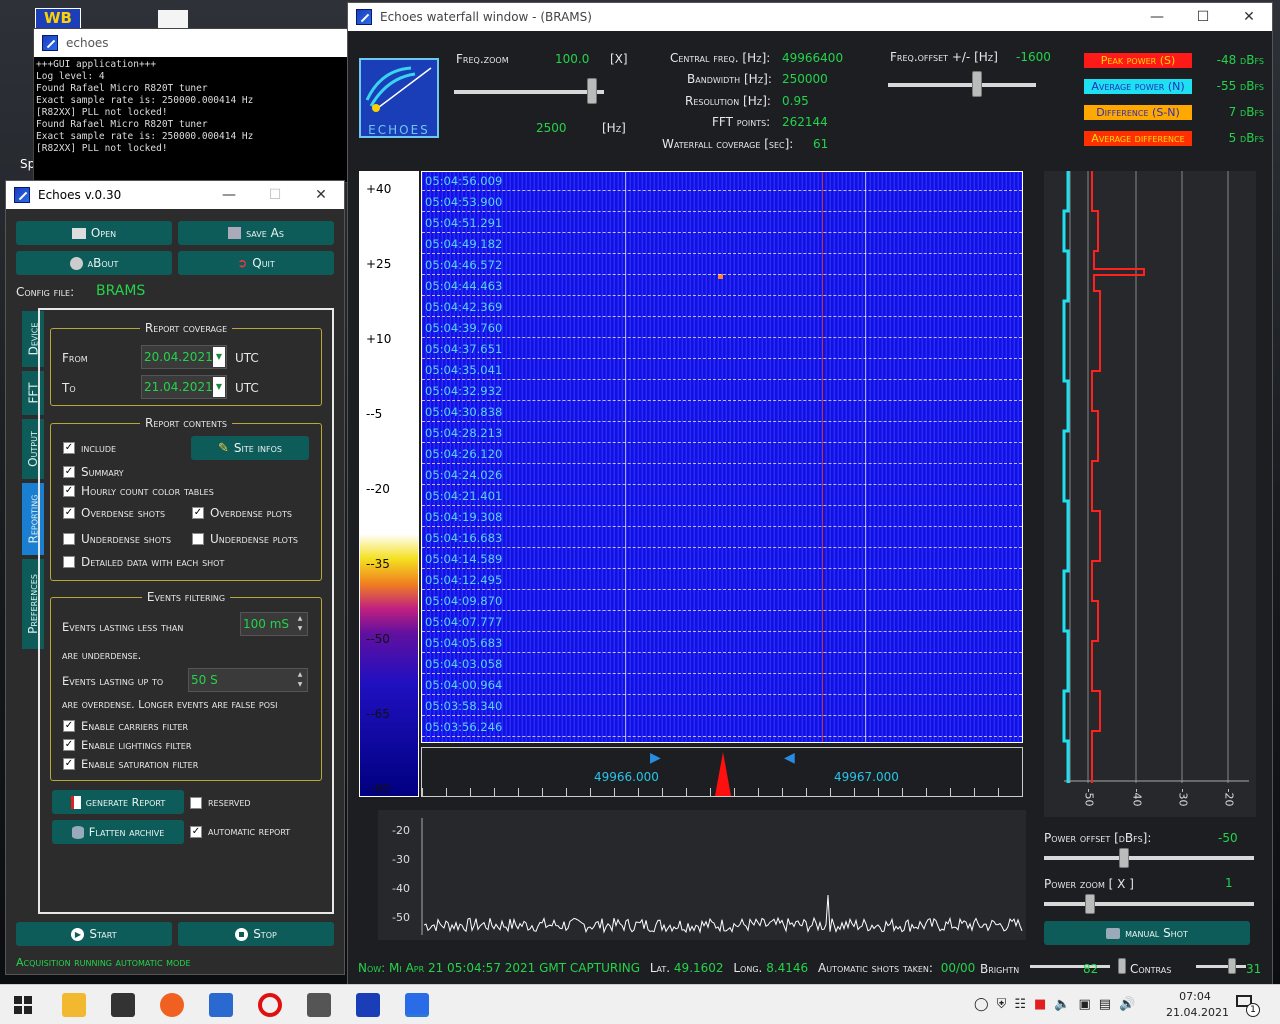 The height and width of the screenshot is (1024, 1280). What do you see at coordinates (464, 643) in the screenshot?
I see `timestamp-label: 05:04:05.683` at bounding box center [464, 643].